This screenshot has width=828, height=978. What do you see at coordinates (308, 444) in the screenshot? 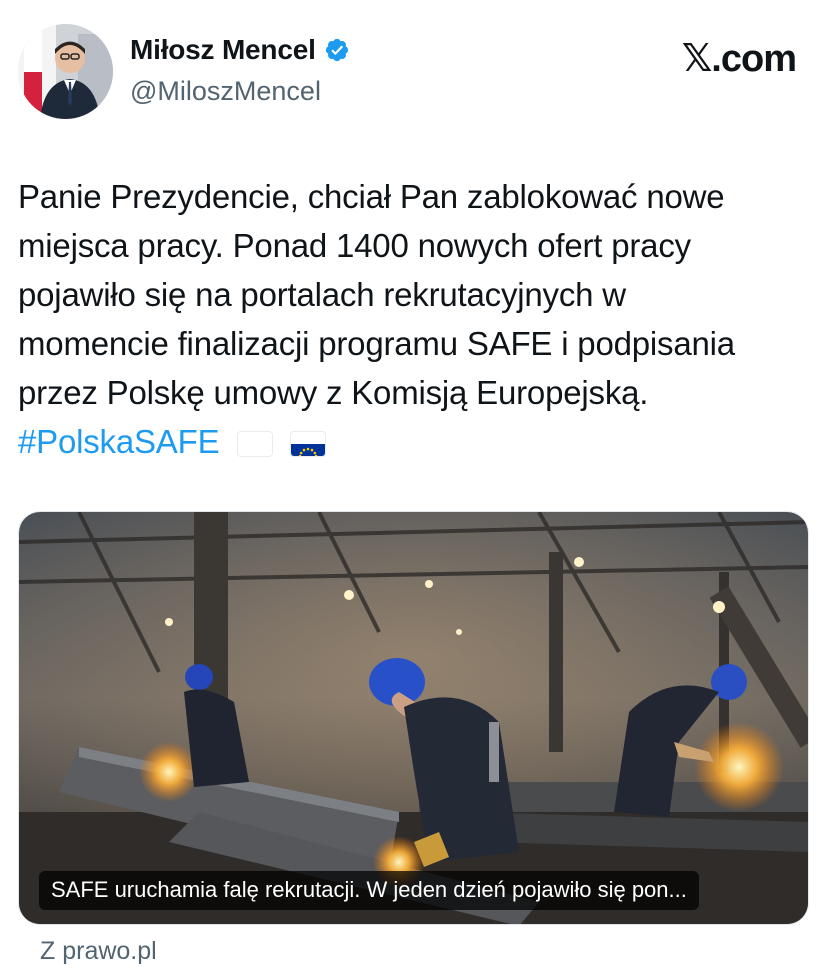
I see `flag-eu-icon` at bounding box center [308, 444].